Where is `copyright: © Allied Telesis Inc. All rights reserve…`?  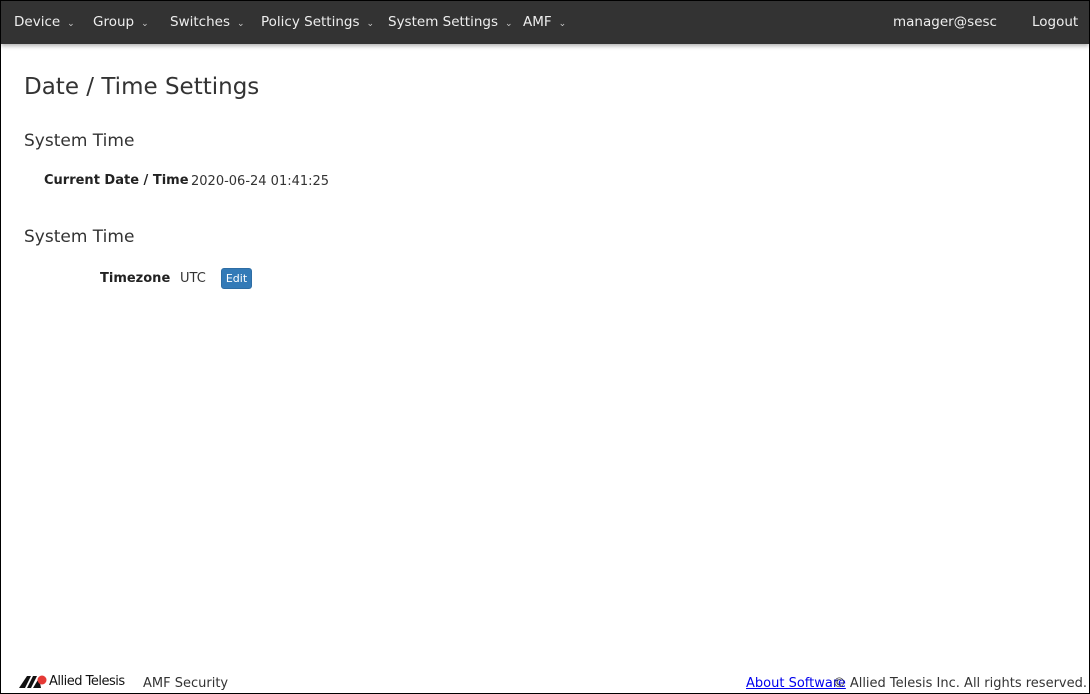
copyright: © Allied Telesis Inc. All rights reserve… is located at coordinates (959, 683).